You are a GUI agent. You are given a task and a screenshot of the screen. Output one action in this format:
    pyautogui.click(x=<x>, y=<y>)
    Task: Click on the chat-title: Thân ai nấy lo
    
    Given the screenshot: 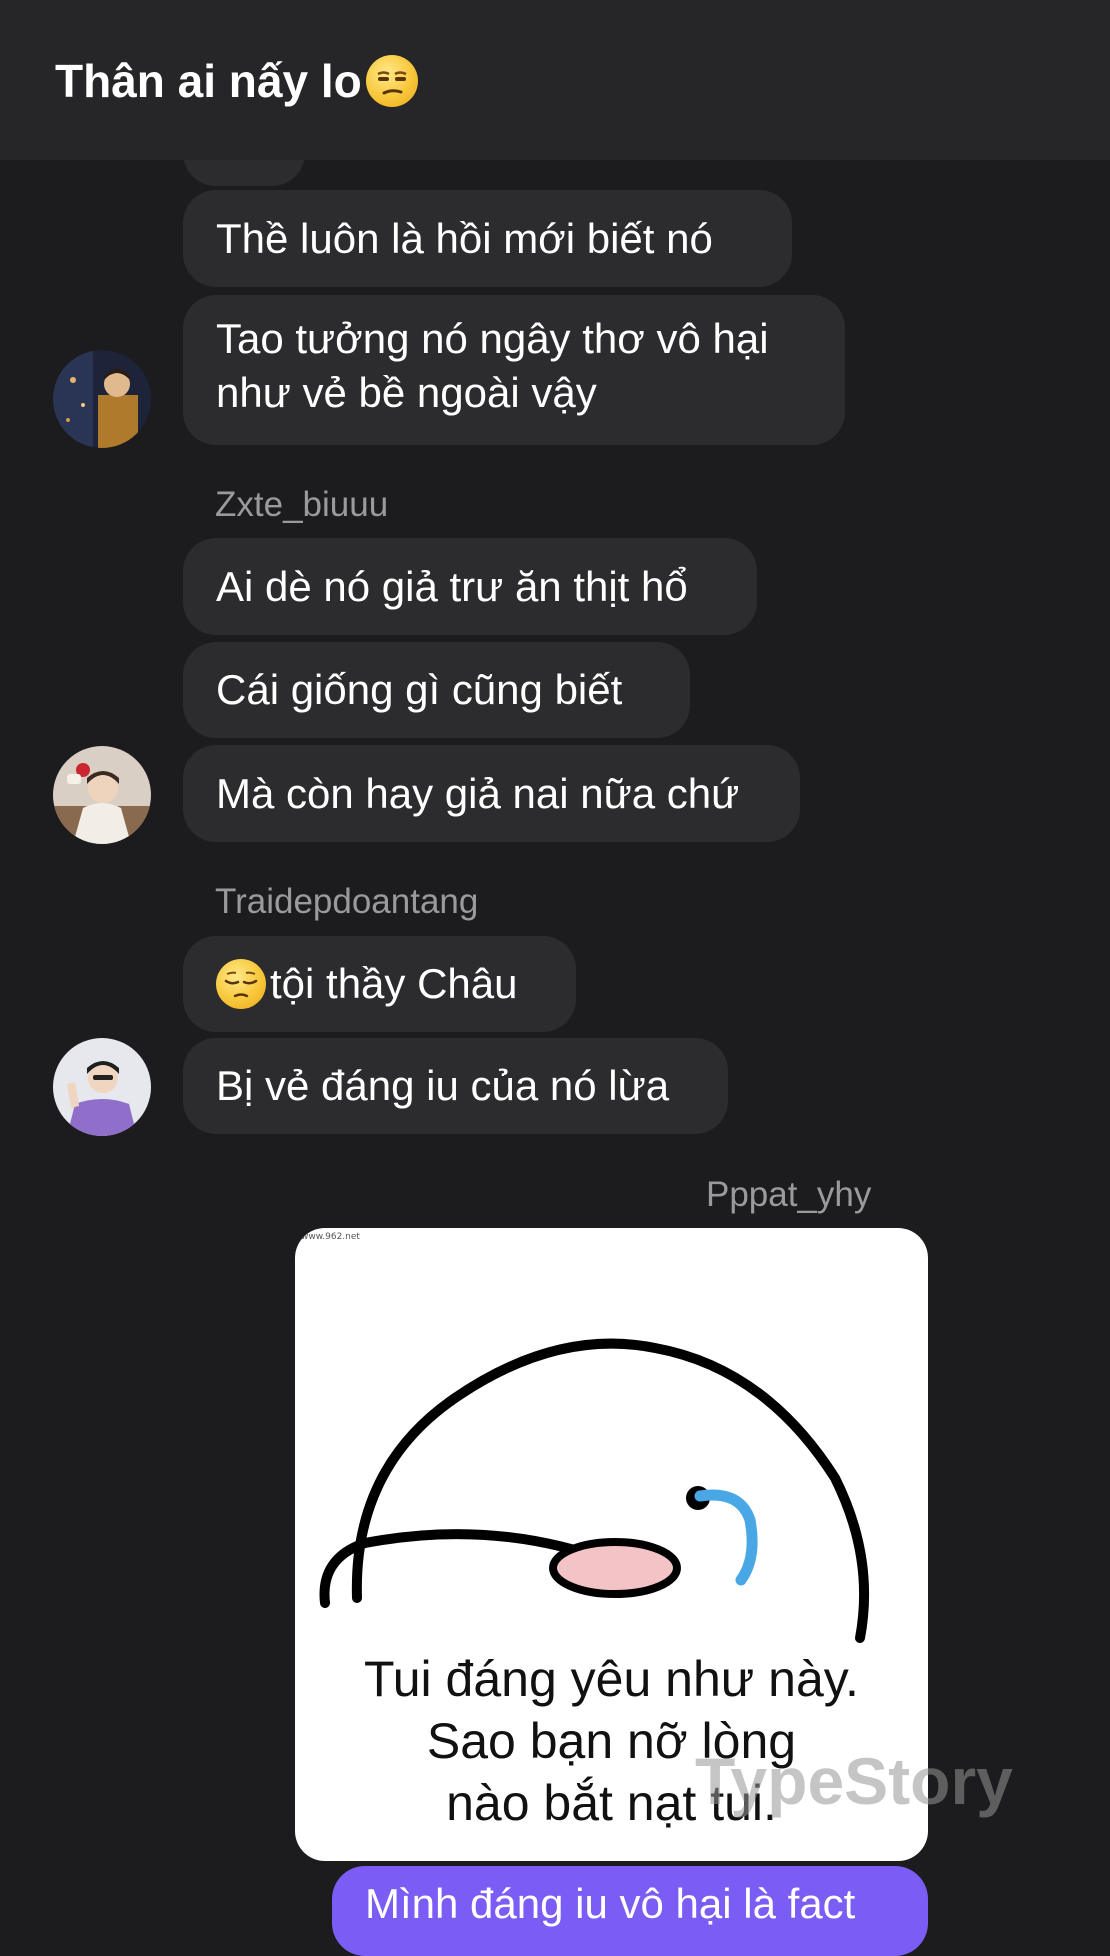 What is the action you would take?
    pyautogui.click(x=236, y=81)
    